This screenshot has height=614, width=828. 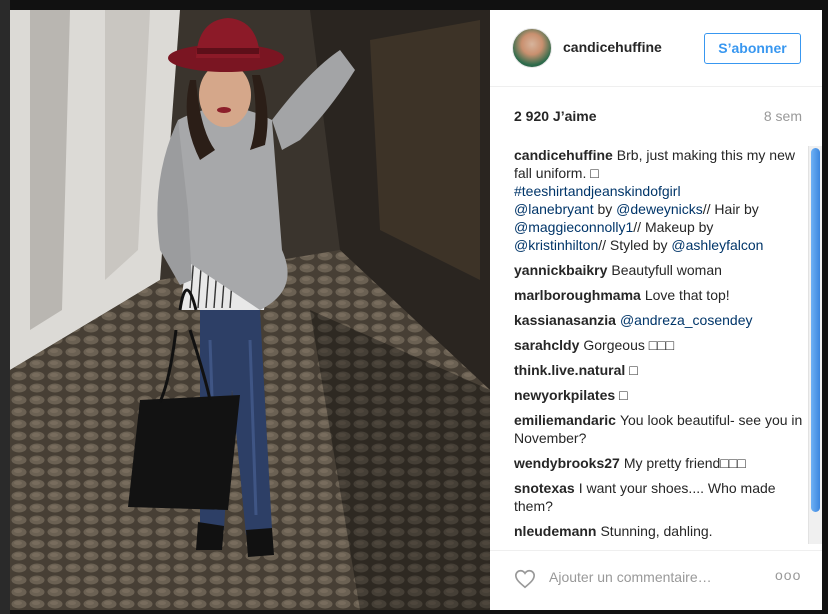 I want to click on comment-username: nleudemann, so click(x=555, y=531).